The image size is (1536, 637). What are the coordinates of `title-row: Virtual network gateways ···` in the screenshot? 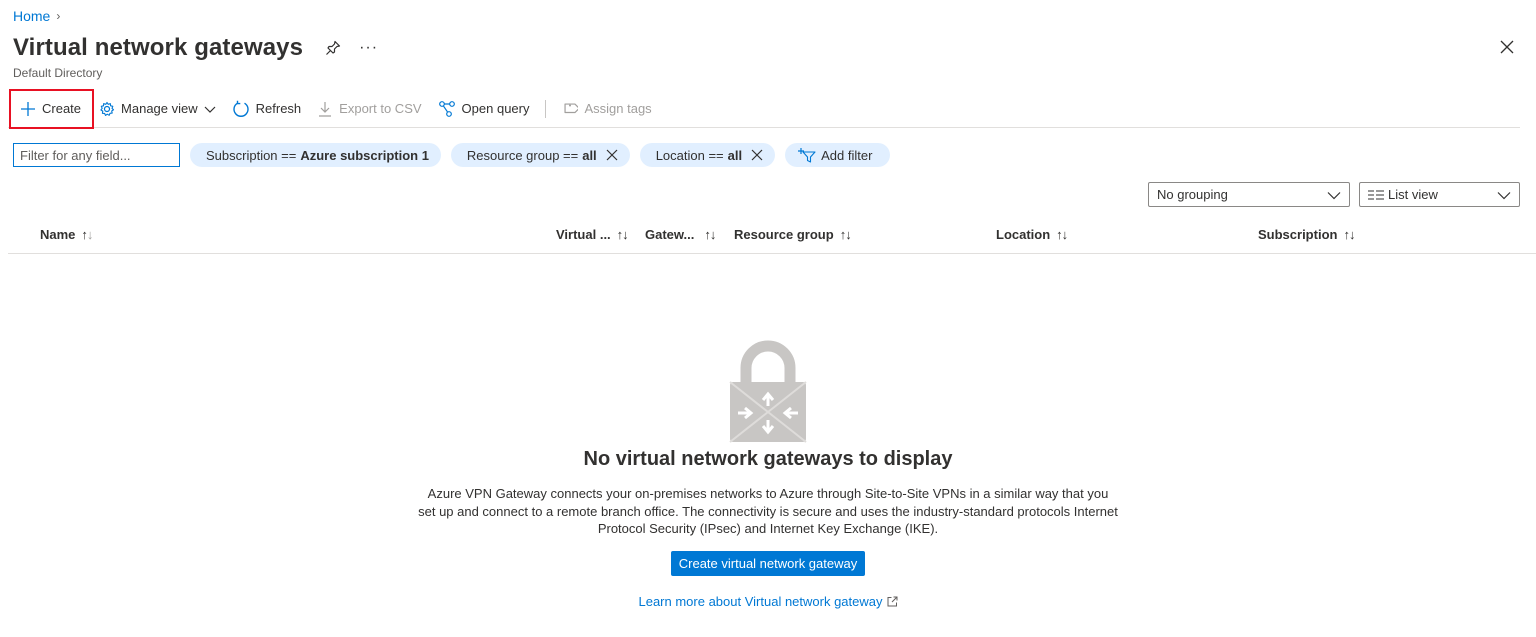 It's located at (195, 48).